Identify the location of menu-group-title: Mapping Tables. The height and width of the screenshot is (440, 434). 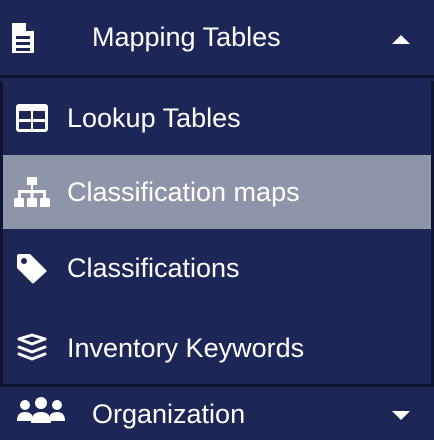
(186, 37).